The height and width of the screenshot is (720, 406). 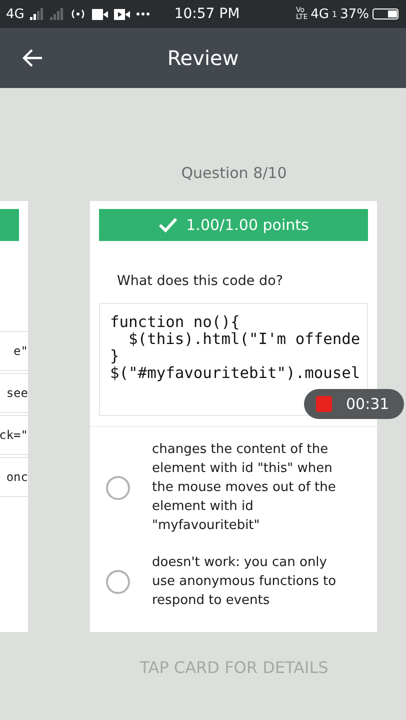 I want to click on sim-label: 1, so click(x=335, y=14).